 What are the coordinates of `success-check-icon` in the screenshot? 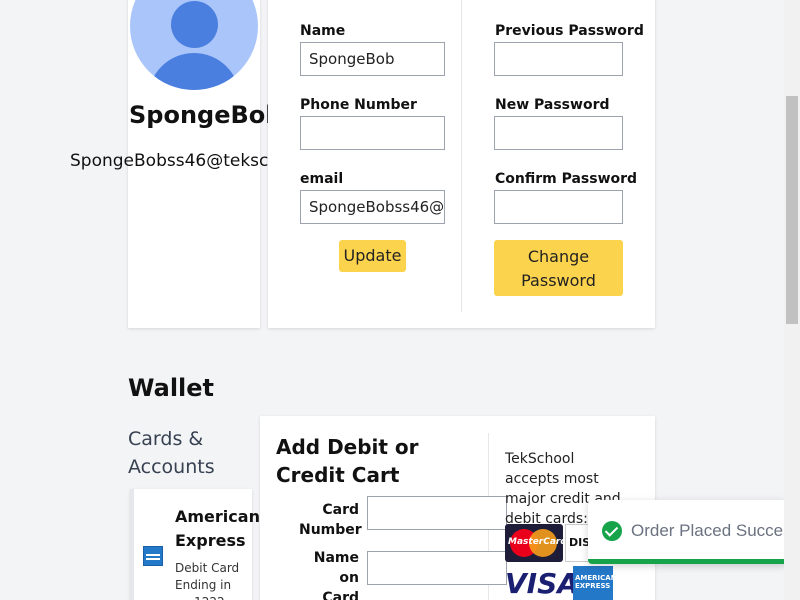 It's located at (612, 531).